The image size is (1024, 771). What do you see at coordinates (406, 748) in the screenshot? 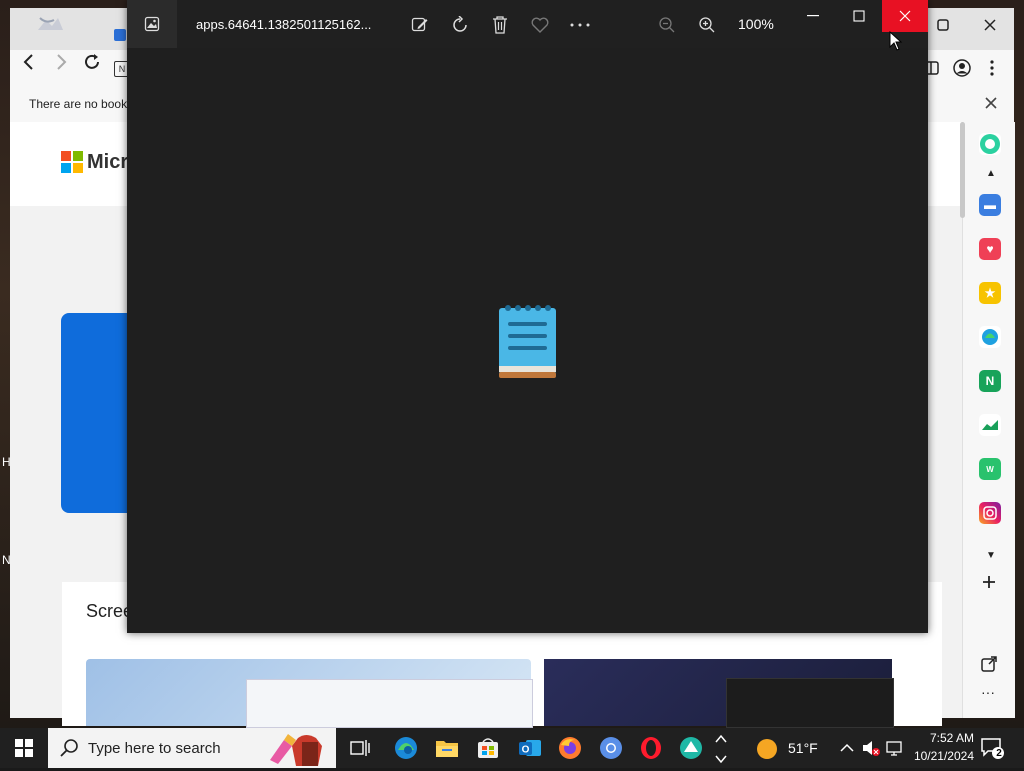
I see `edge-browser-icon` at bounding box center [406, 748].